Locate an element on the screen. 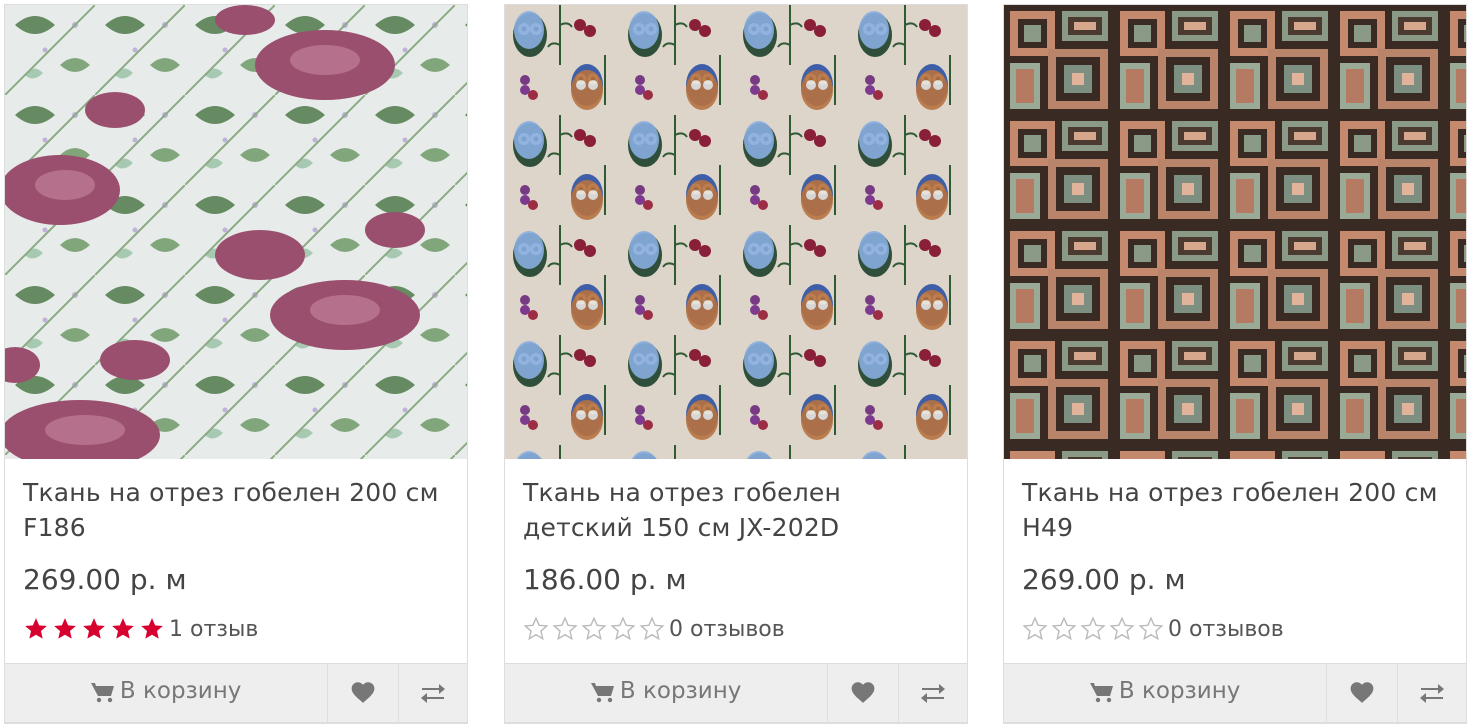 This screenshot has height=724, width=1472. product-rating: 1 отзыв is located at coordinates (140, 629).